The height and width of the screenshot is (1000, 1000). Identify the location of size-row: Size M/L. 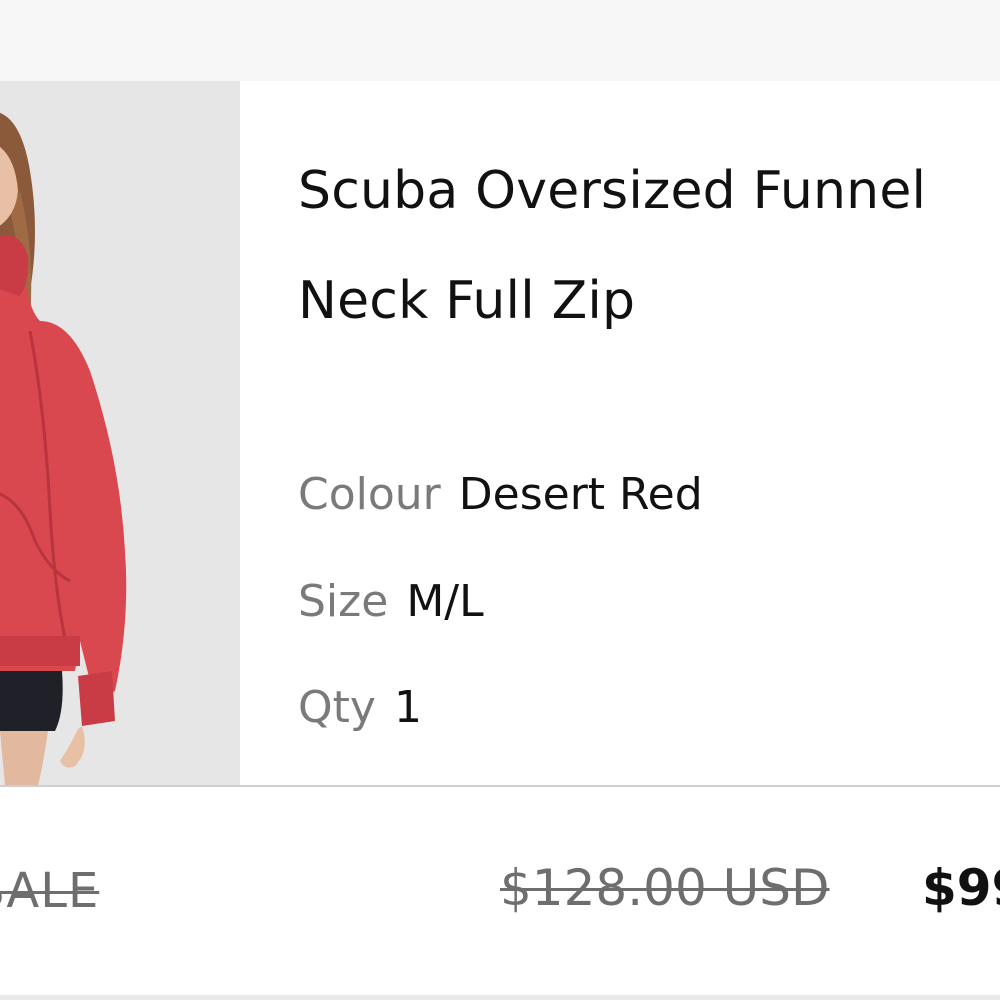
(391, 602).